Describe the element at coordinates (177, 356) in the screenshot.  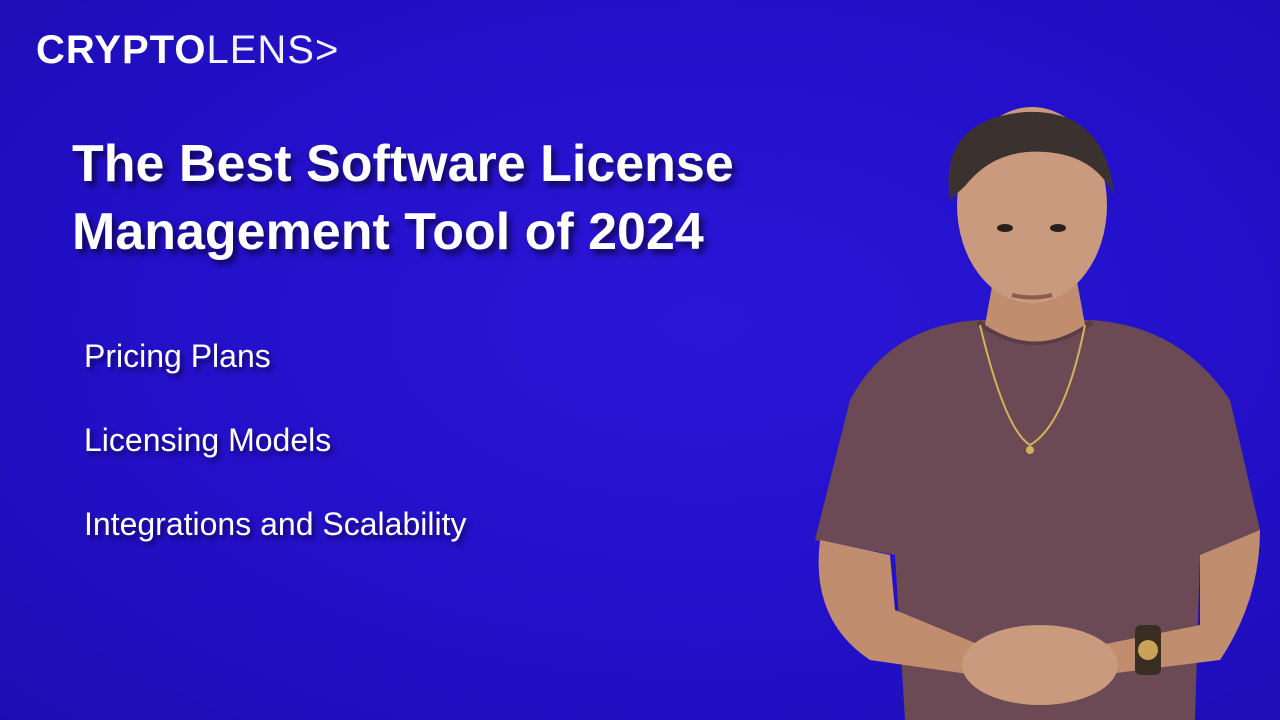
I see `topic-item-pricing: Pricing Plans` at that location.